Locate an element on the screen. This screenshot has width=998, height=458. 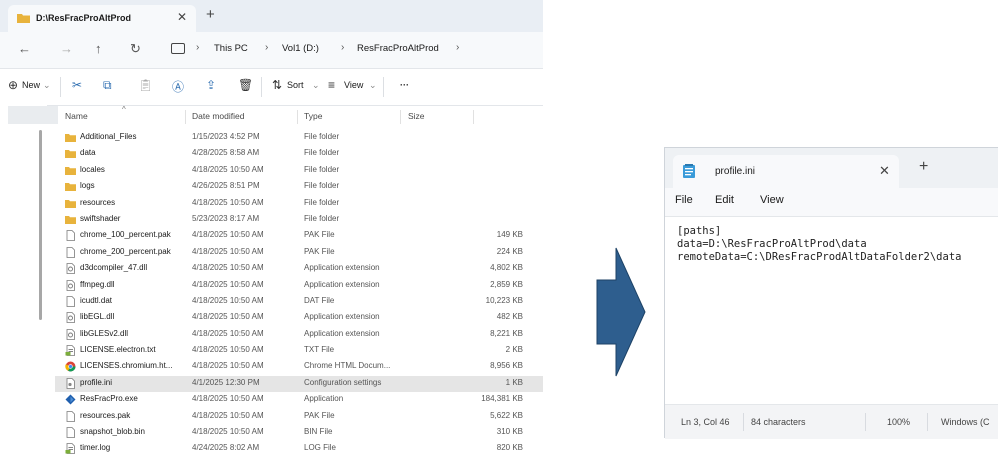
file-type: Application is located at coordinates (324, 399).